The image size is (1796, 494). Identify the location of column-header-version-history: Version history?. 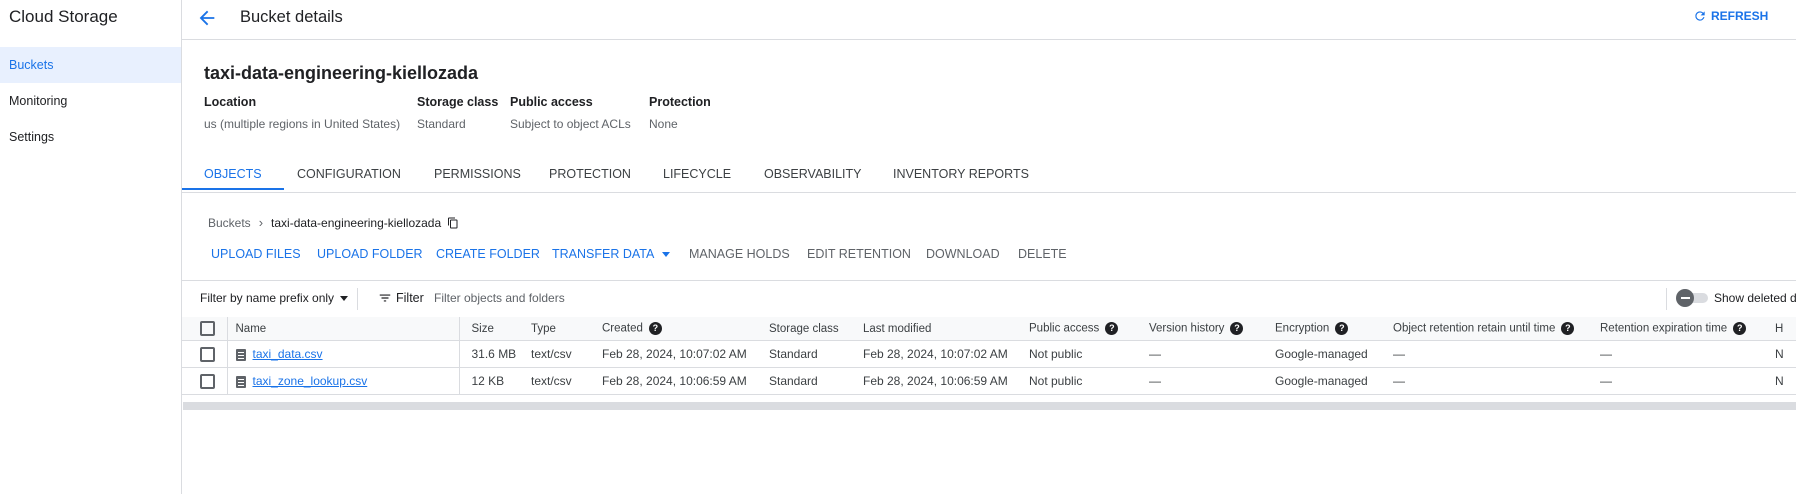
(1212, 329).